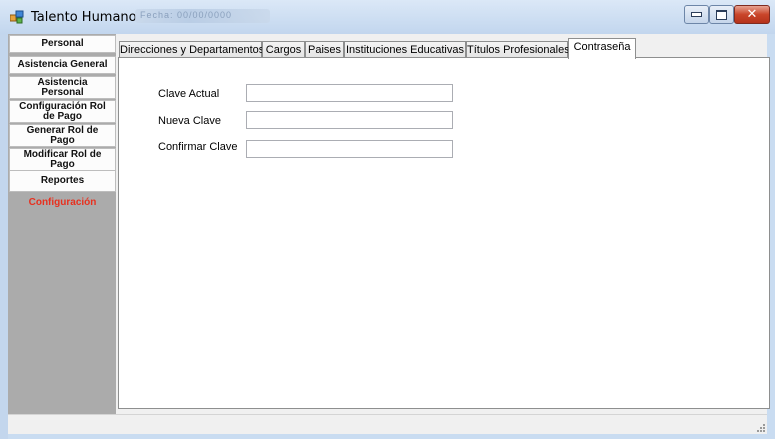  What do you see at coordinates (198, 147) in the screenshot?
I see `confirm-password-label: Confirmar Clave` at bounding box center [198, 147].